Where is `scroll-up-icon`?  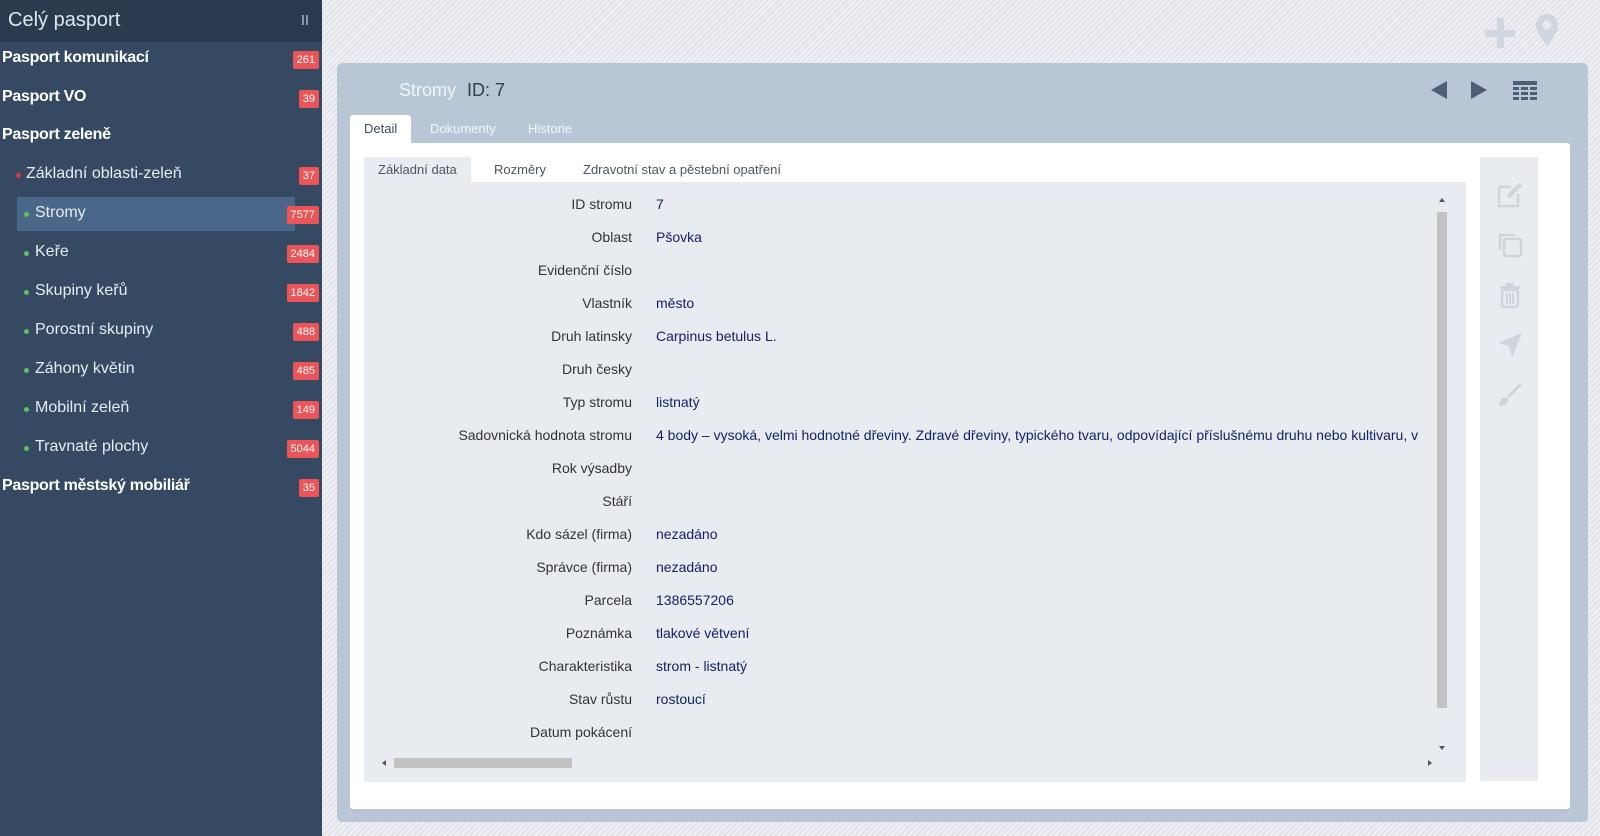 scroll-up-icon is located at coordinates (1442, 200).